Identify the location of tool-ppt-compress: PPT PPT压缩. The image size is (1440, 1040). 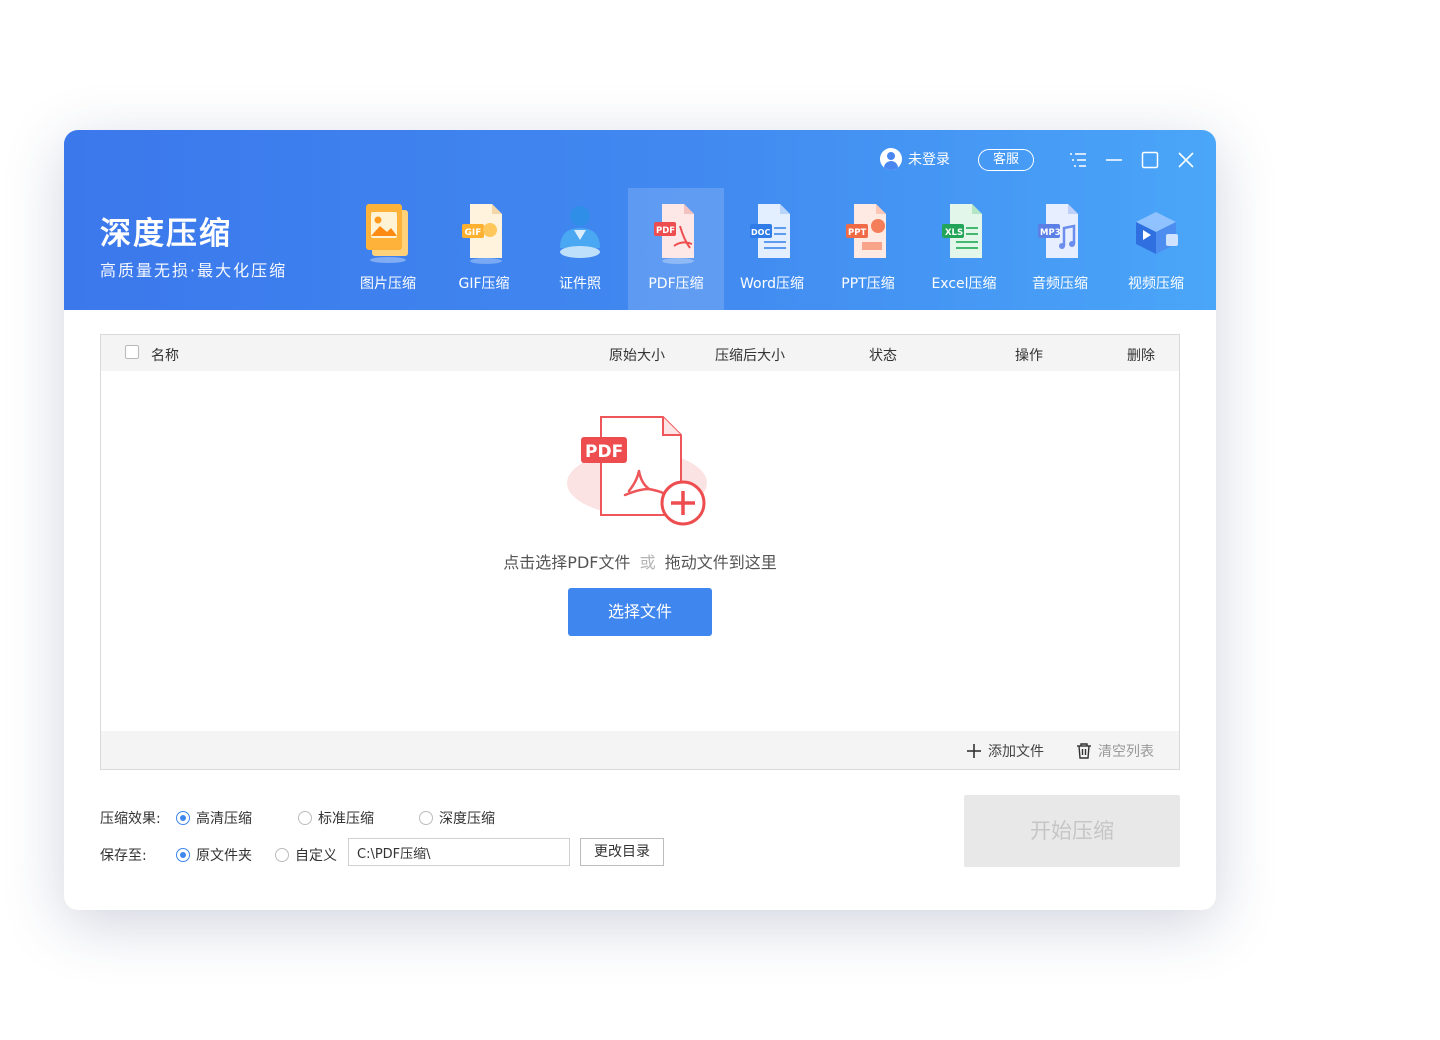
(868, 249).